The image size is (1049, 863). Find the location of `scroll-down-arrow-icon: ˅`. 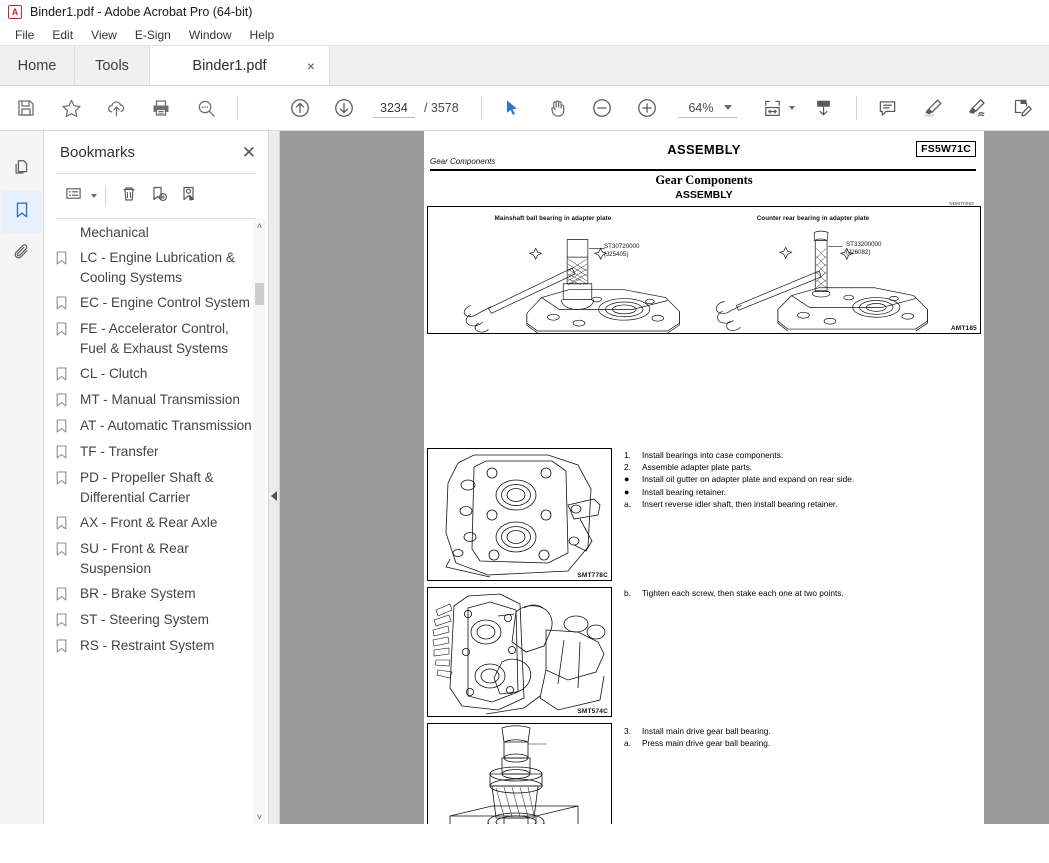

scroll-down-arrow-icon: ˅ is located at coordinates (259, 817).